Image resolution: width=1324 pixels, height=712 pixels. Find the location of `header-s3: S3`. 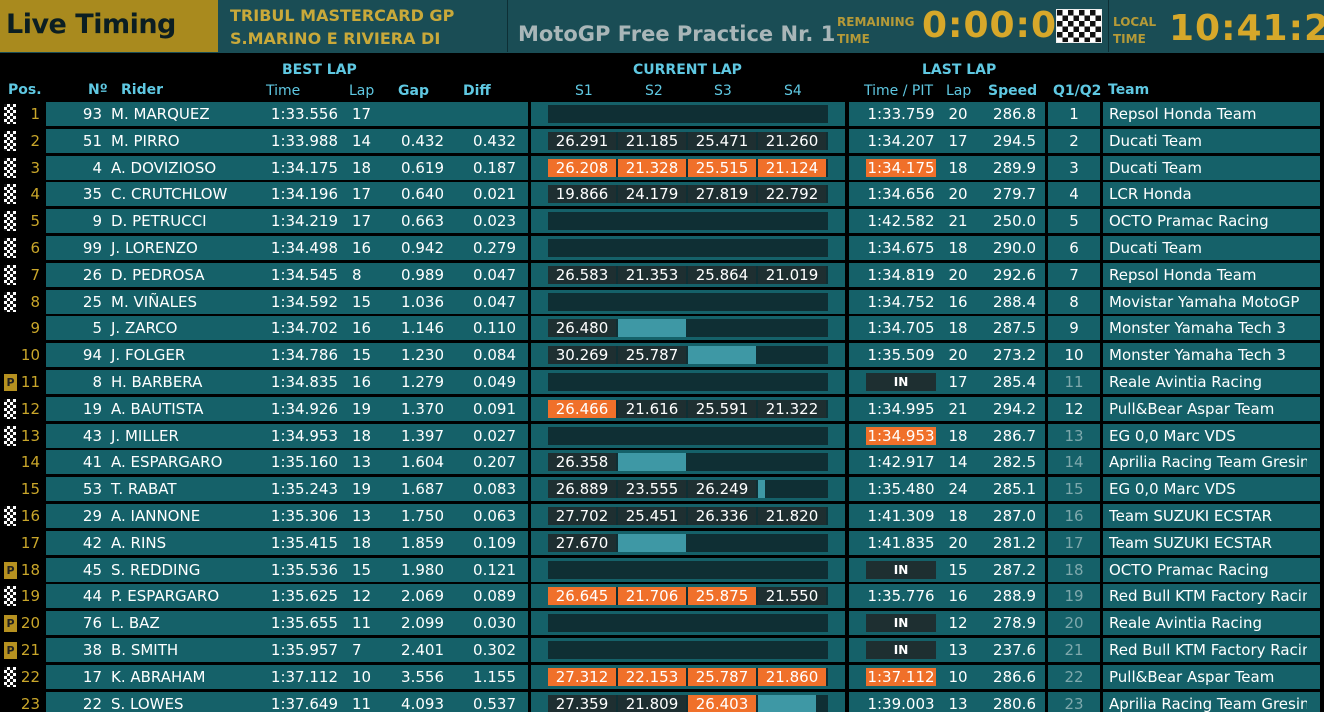

header-s3: S3 is located at coordinates (723, 91).